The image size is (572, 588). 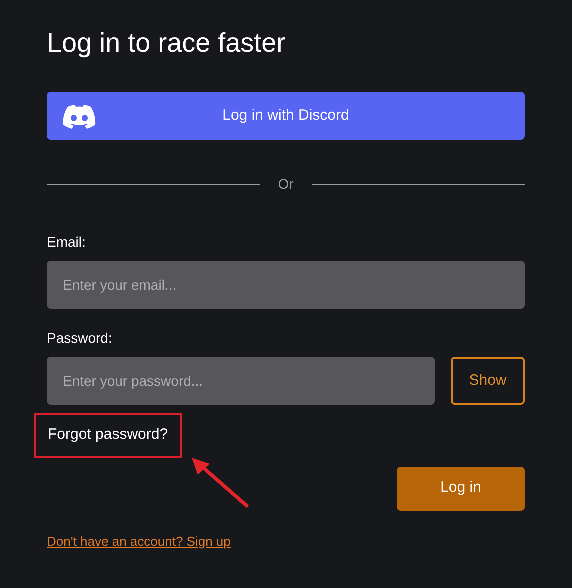 I want to click on login-button: Log in, so click(x=461, y=488).